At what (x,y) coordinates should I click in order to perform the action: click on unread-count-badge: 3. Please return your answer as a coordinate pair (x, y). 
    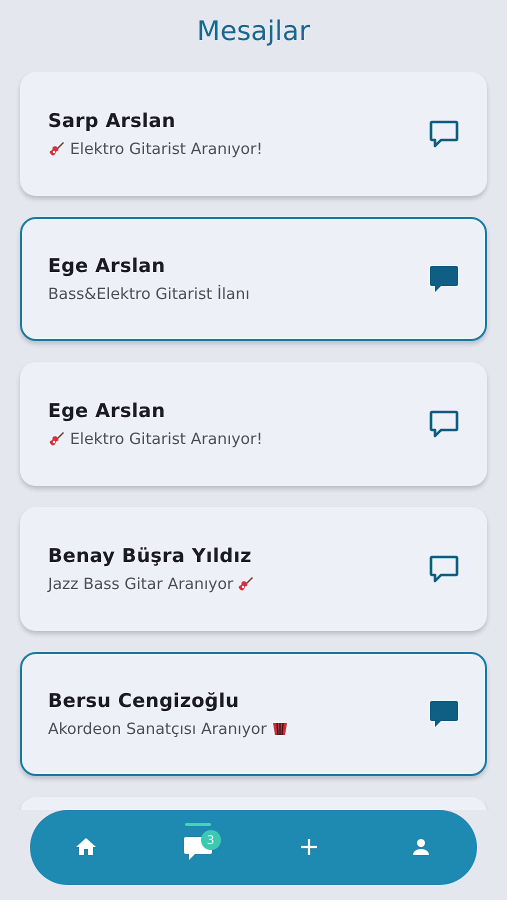
    Looking at the image, I should click on (210, 840).